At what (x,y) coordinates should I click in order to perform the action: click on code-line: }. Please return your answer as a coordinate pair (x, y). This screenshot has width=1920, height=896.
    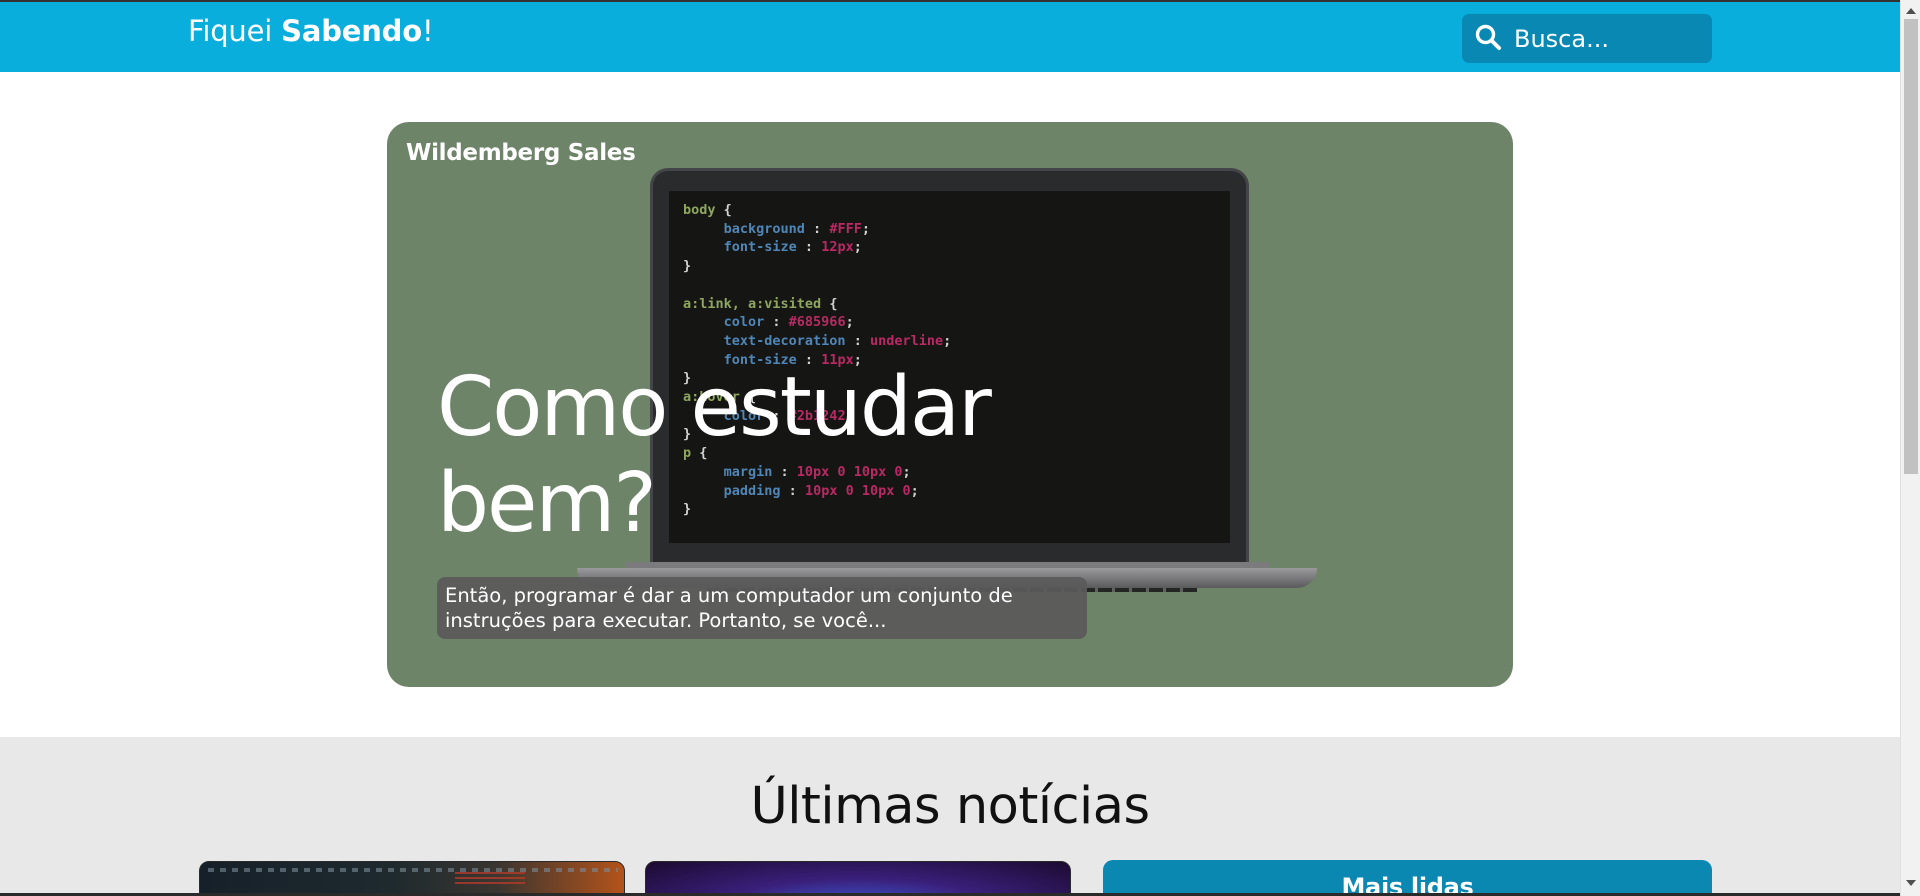
    Looking at the image, I should click on (687, 266).